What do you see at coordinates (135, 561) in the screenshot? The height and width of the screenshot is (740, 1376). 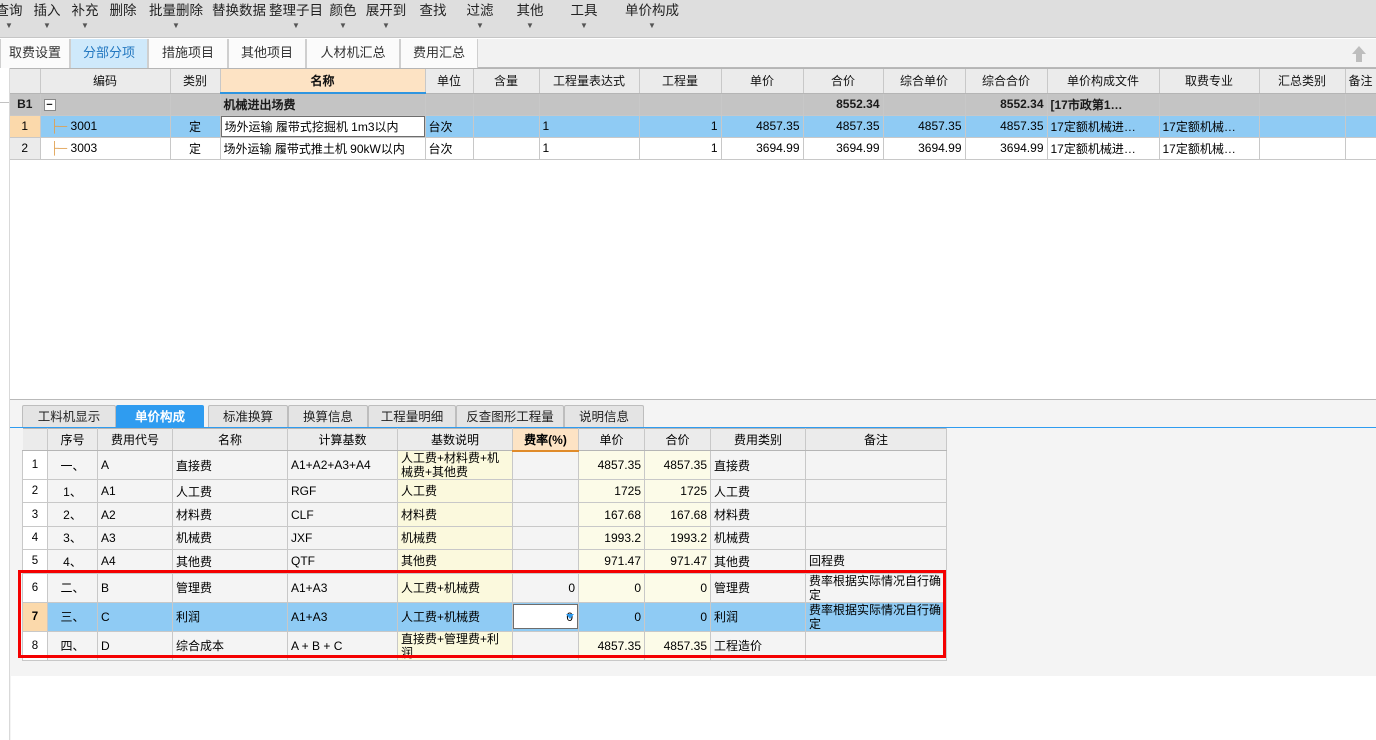 I see `fee-code-cell: A4` at bounding box center [135, 561].